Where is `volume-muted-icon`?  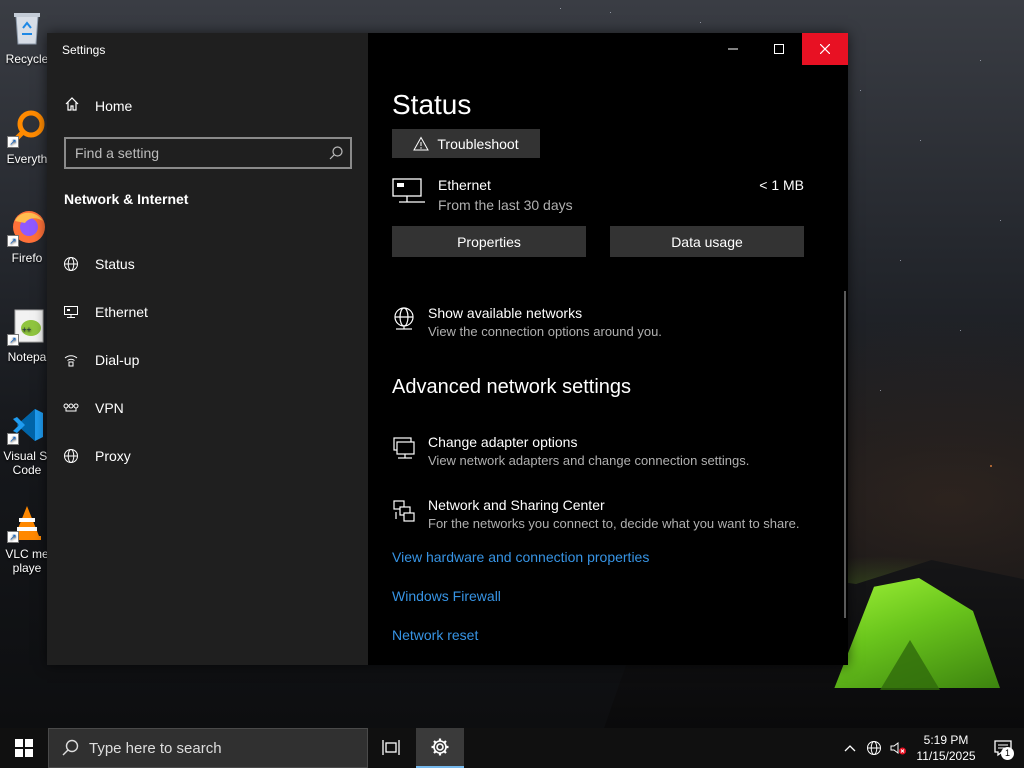
volume-muted-icon is located at coordinates (898, 748).